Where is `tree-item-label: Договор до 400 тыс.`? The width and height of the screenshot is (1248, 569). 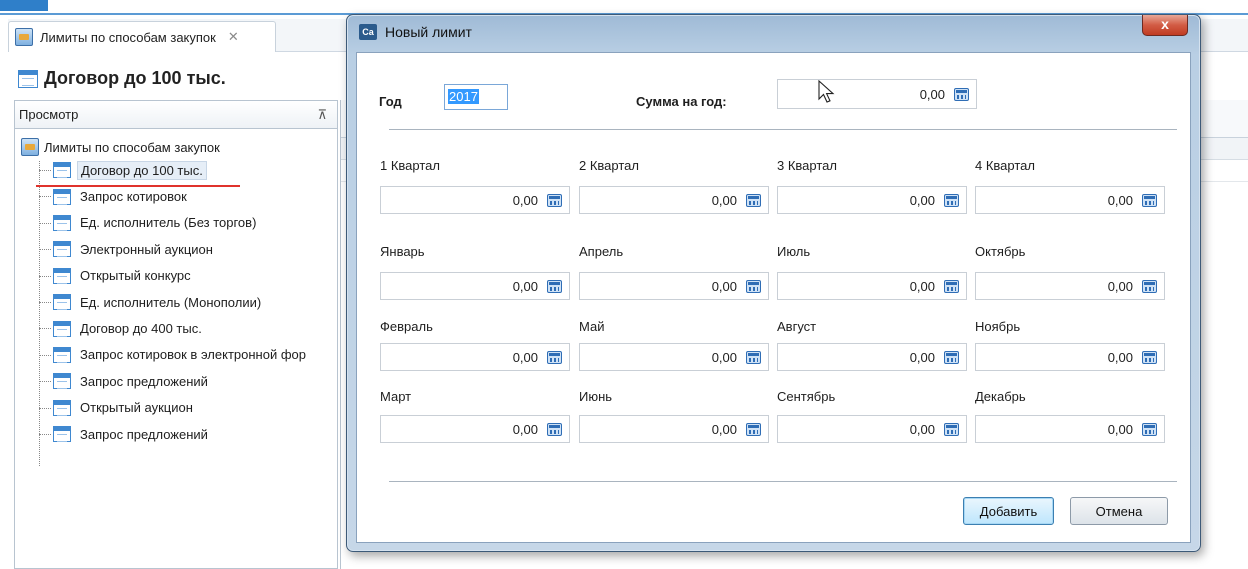
tree-item-label: Договор до 400 тыс. is located at coordinates (141, 329).